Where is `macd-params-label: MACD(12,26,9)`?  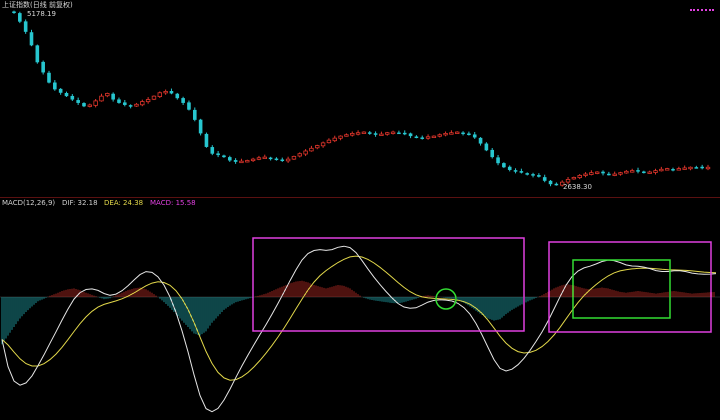
macd-params-label: MACD(12,26,9) is located at coordinates (29, 203).